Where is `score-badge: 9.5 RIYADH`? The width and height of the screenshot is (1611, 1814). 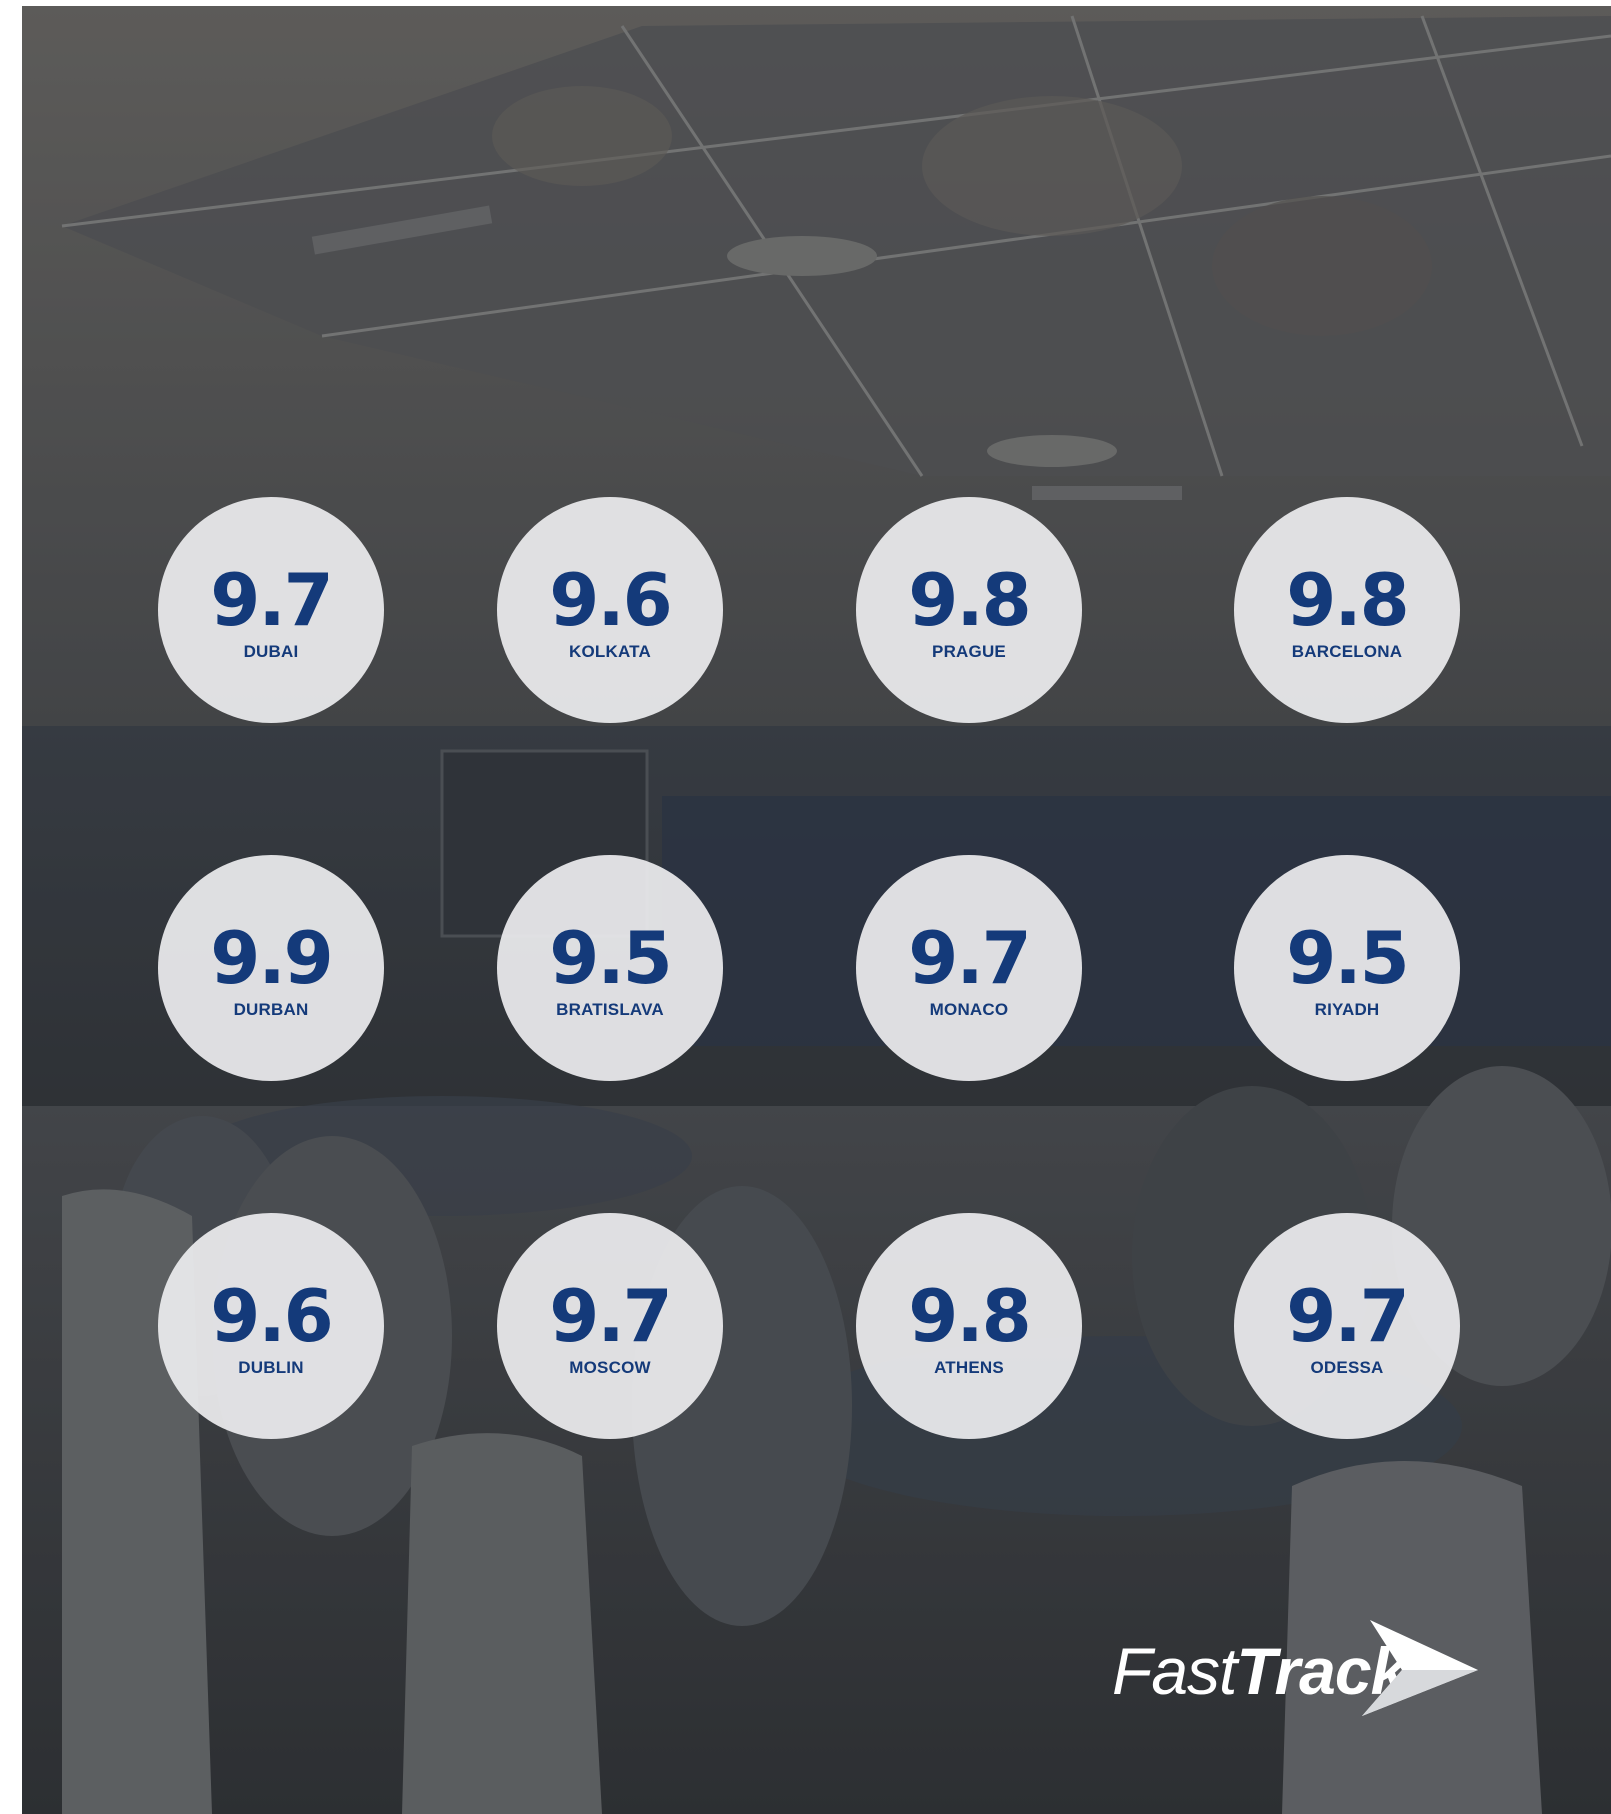 score-badge: 9.5 RIYADH is located at coordinates (1347, 968).